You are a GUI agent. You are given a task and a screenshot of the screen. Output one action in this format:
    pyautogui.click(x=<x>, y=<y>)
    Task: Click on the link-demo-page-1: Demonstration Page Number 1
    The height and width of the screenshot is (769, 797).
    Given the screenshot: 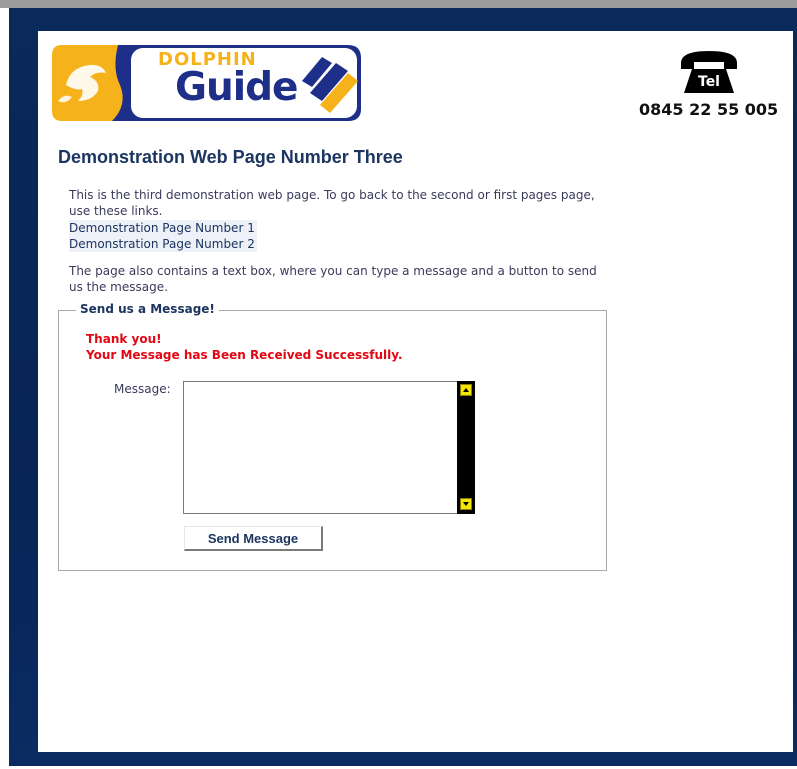 What is the action you would take?
    pyautogui.click(x=163, y=228)
    